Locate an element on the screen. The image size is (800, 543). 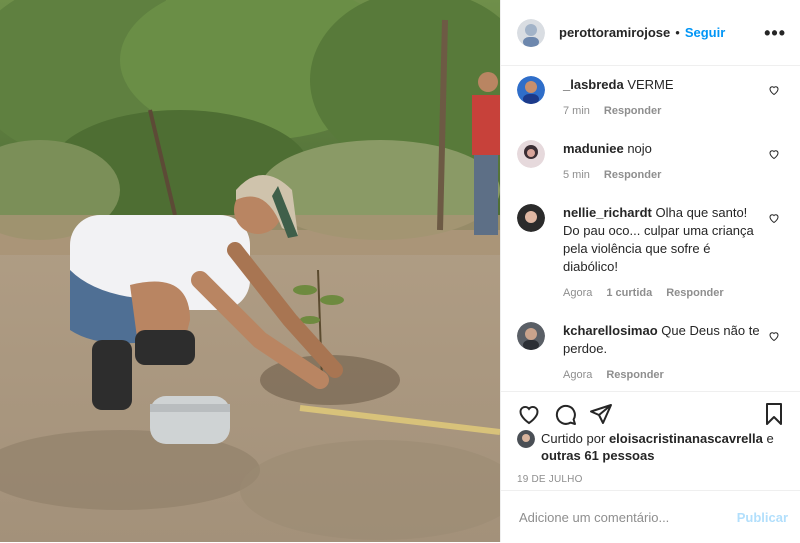
comment-item: _lasbreda VERME 7 min Responder is located at coordinates (651, 98).